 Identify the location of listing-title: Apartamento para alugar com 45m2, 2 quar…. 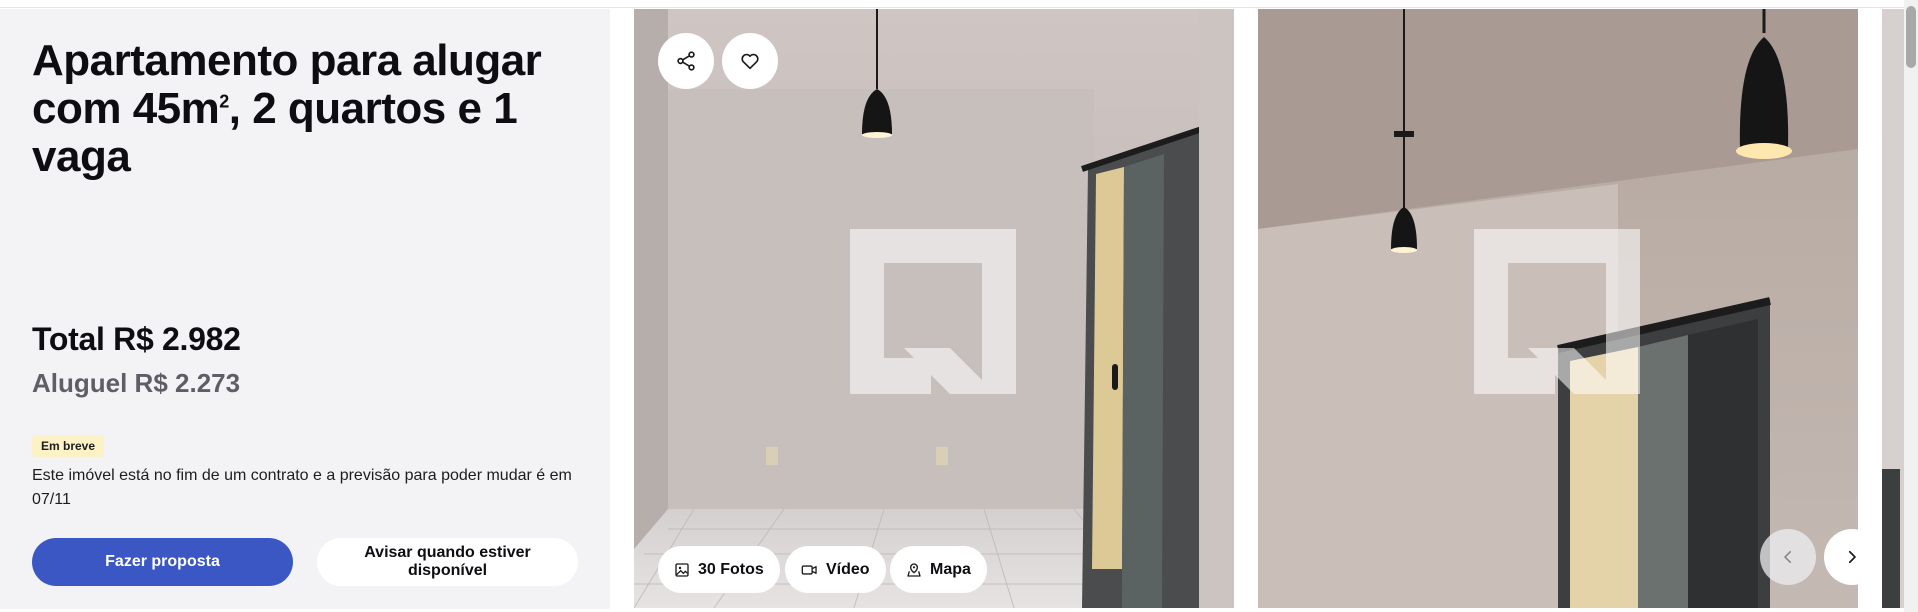
(312, 109).